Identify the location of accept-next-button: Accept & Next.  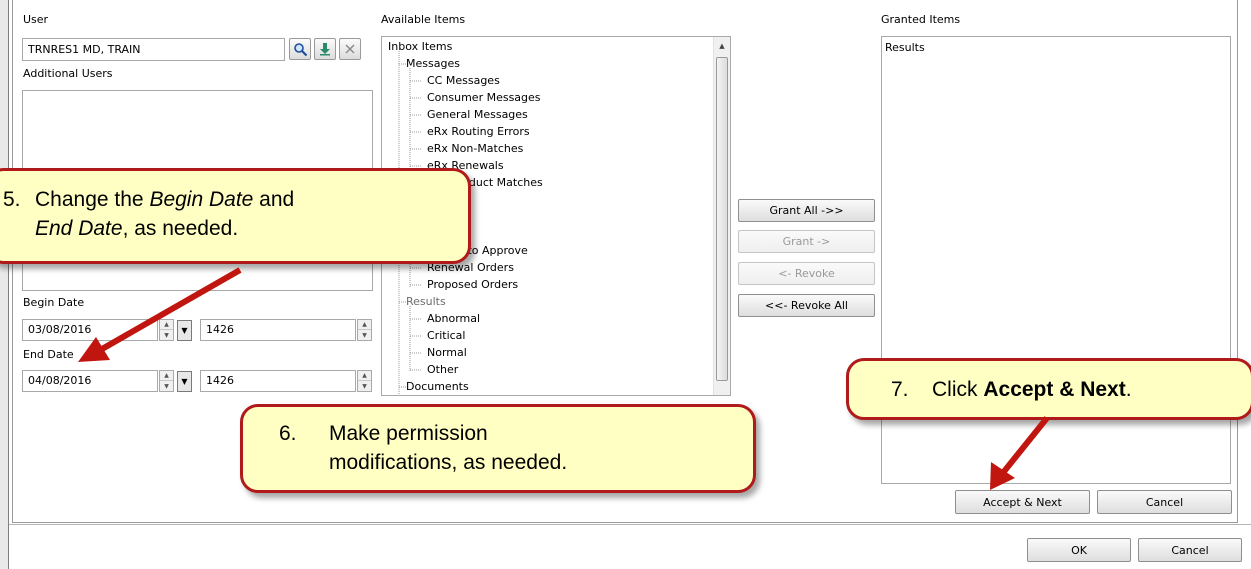
(1022, 502).